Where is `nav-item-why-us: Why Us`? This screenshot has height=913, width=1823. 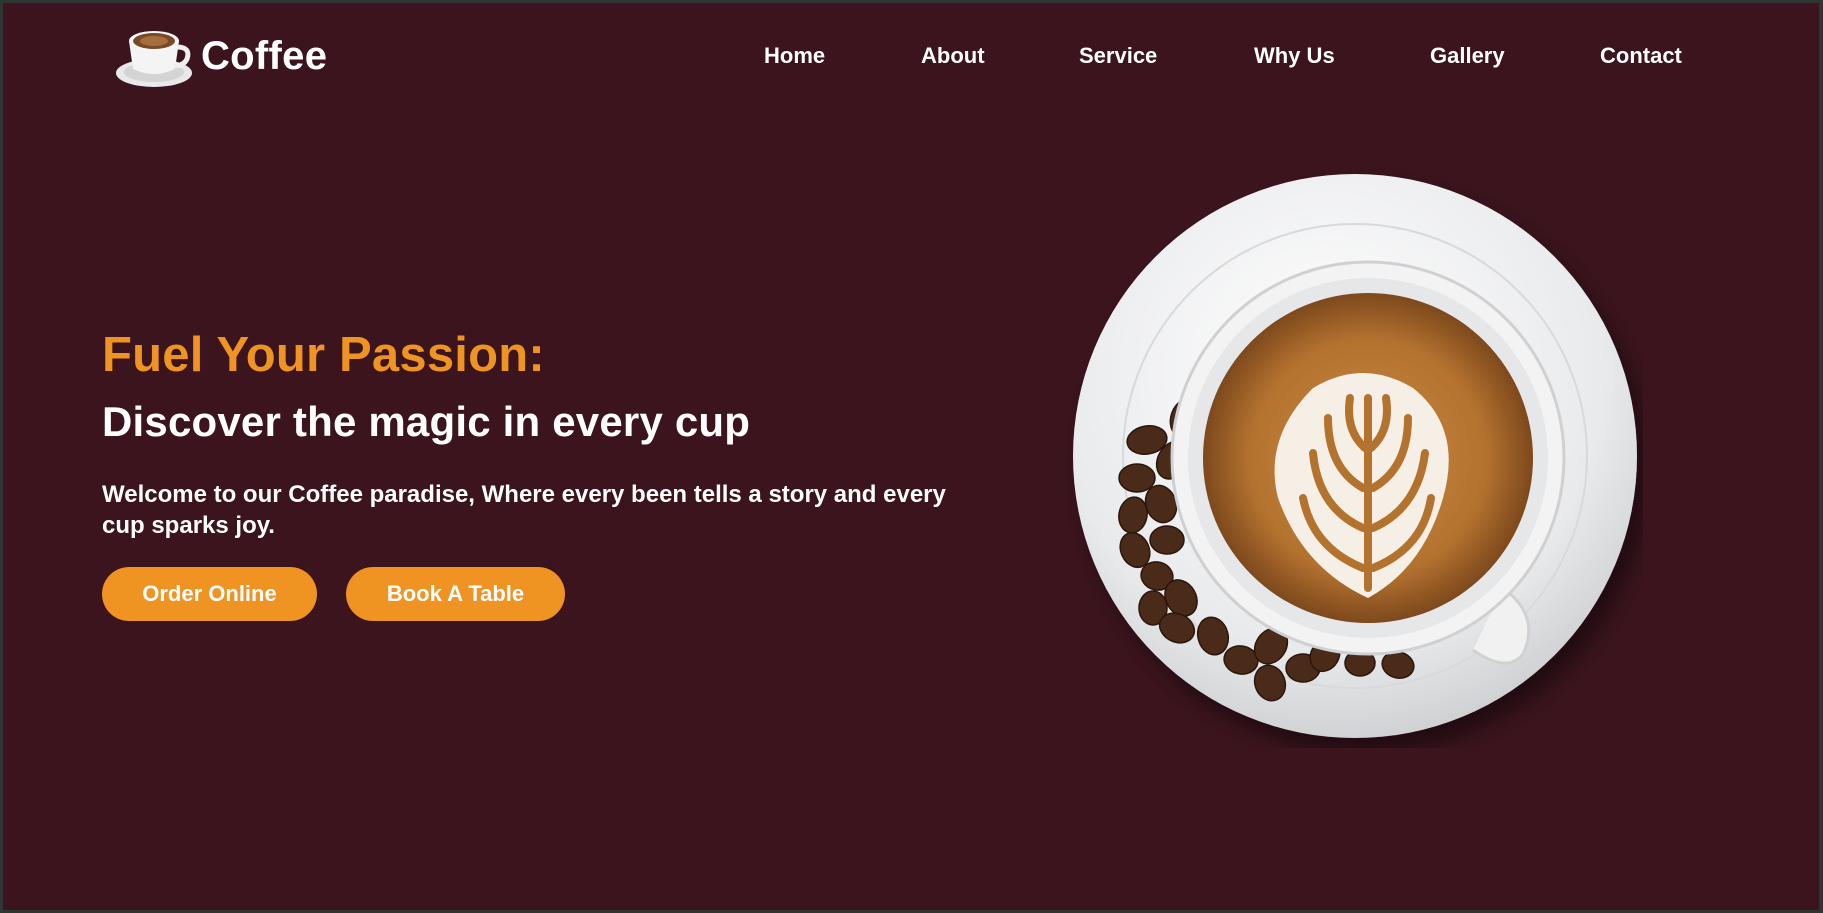 nav-item-why-us: Why Us is located at coordinates (1294, 56).